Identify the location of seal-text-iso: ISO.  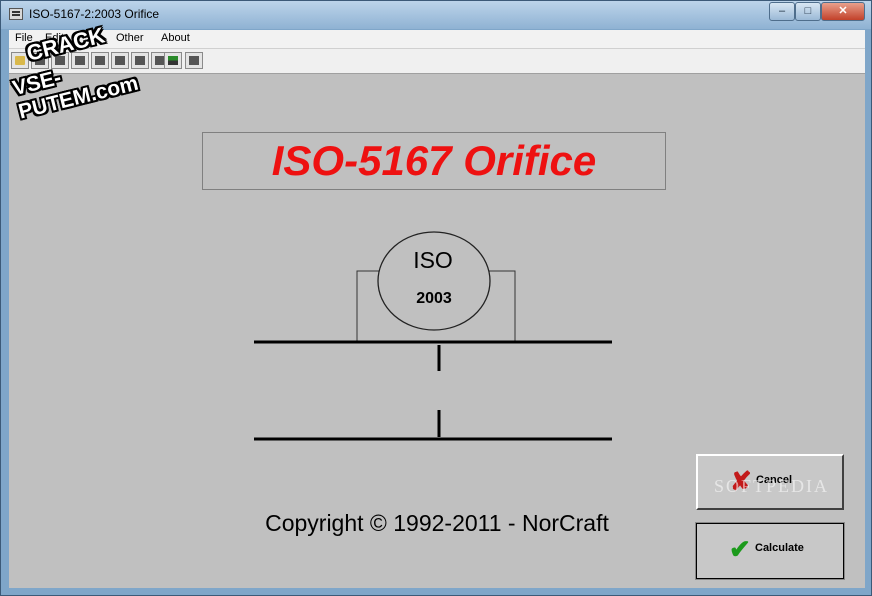
(433, 260).